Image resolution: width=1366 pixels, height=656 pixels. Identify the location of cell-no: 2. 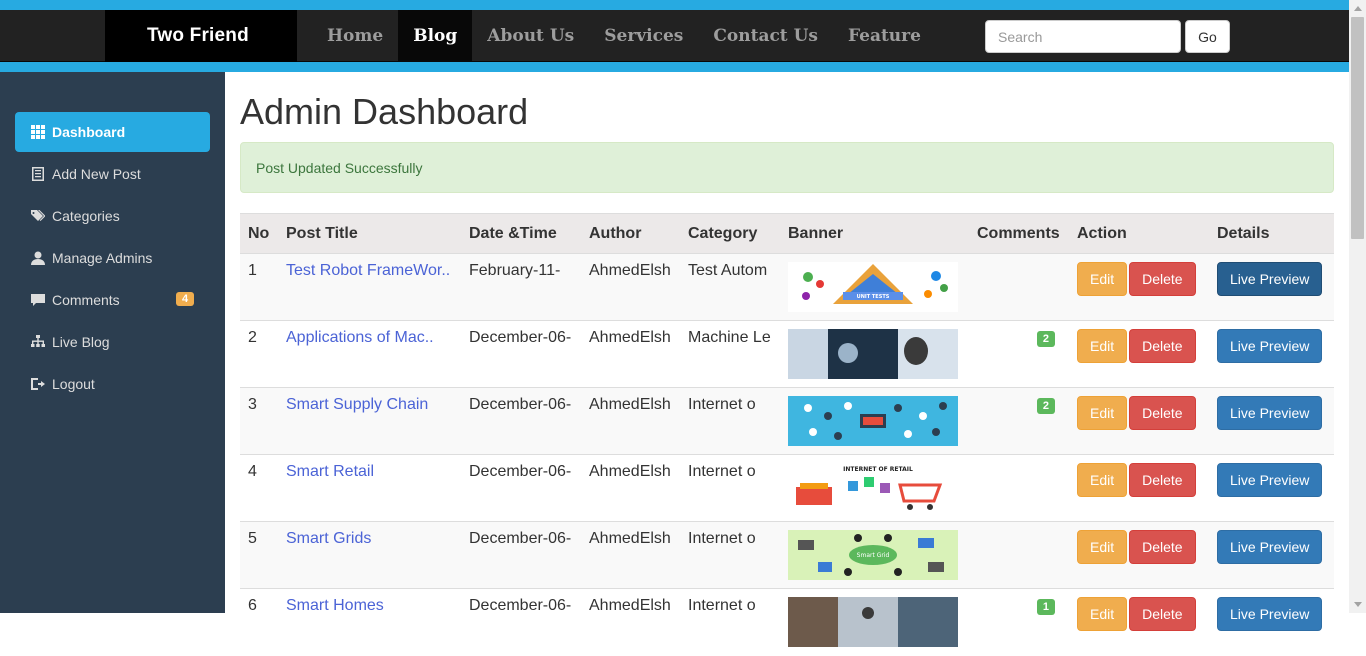
(259, 354).